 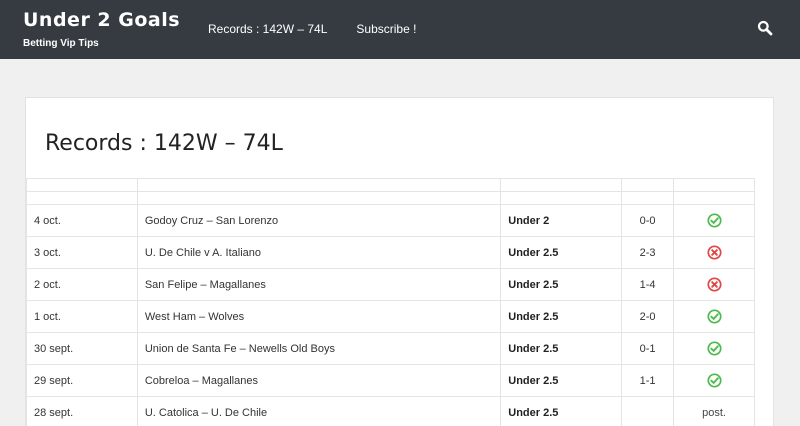 What do you see at coordinates (319, 348) in the screenshot?
I see `record-match: Union de Santa Fe – Newells Old Boys` at bounding box center [319, 348].